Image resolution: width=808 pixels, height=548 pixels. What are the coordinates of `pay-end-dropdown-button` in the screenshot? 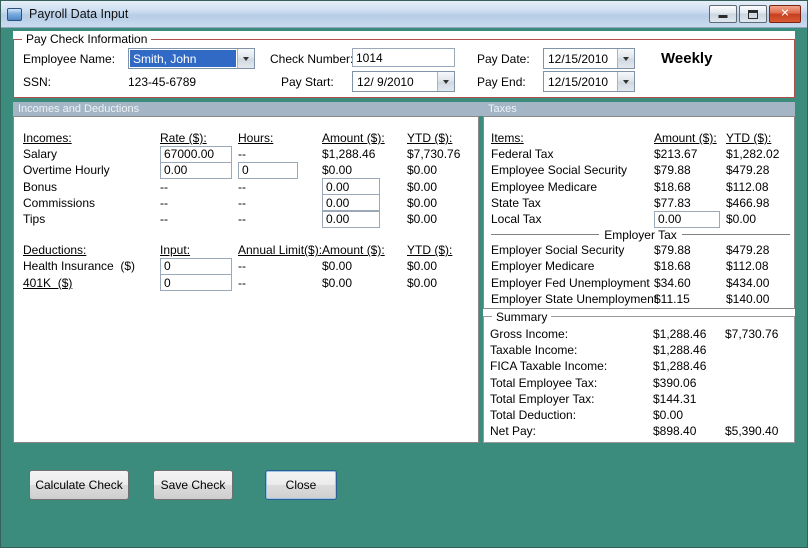 It's located at (625, 81).